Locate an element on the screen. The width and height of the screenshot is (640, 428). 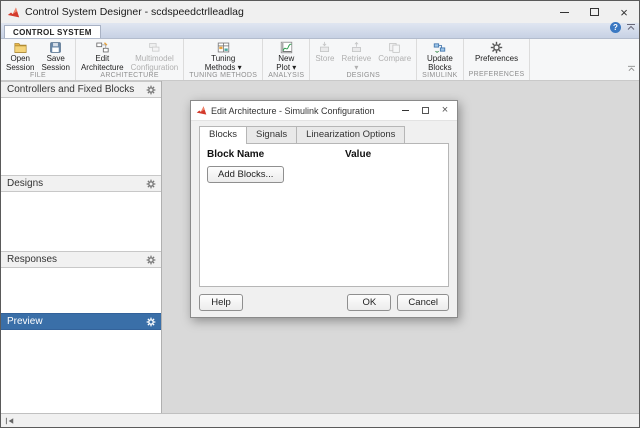
multimodel-configuration-icon is located at coordinates (154, 47).